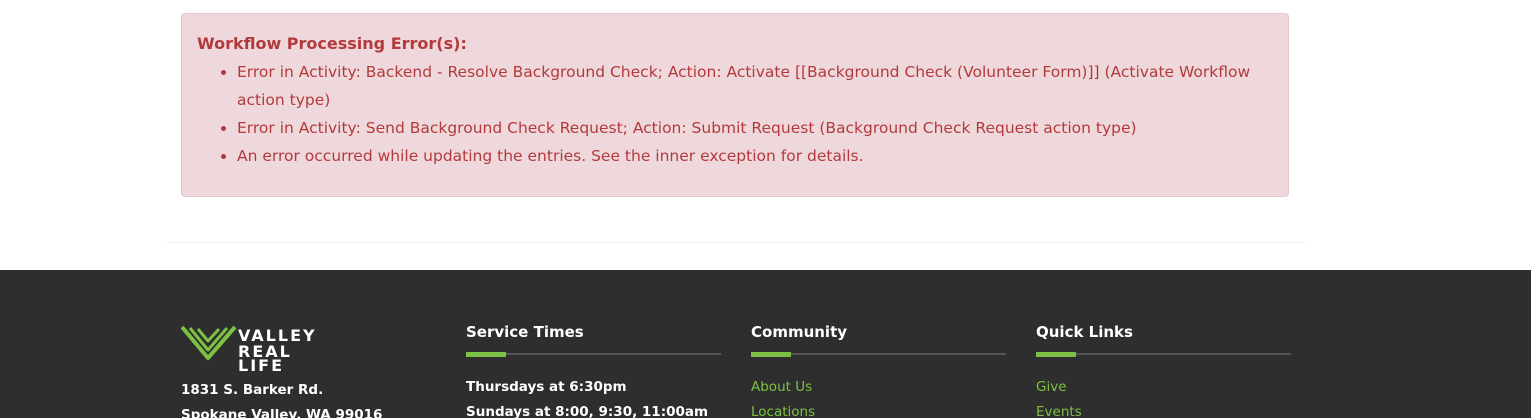 The width and height of the screenshot is (1531, 418). I want to click on content-divider, so click(736, 242).